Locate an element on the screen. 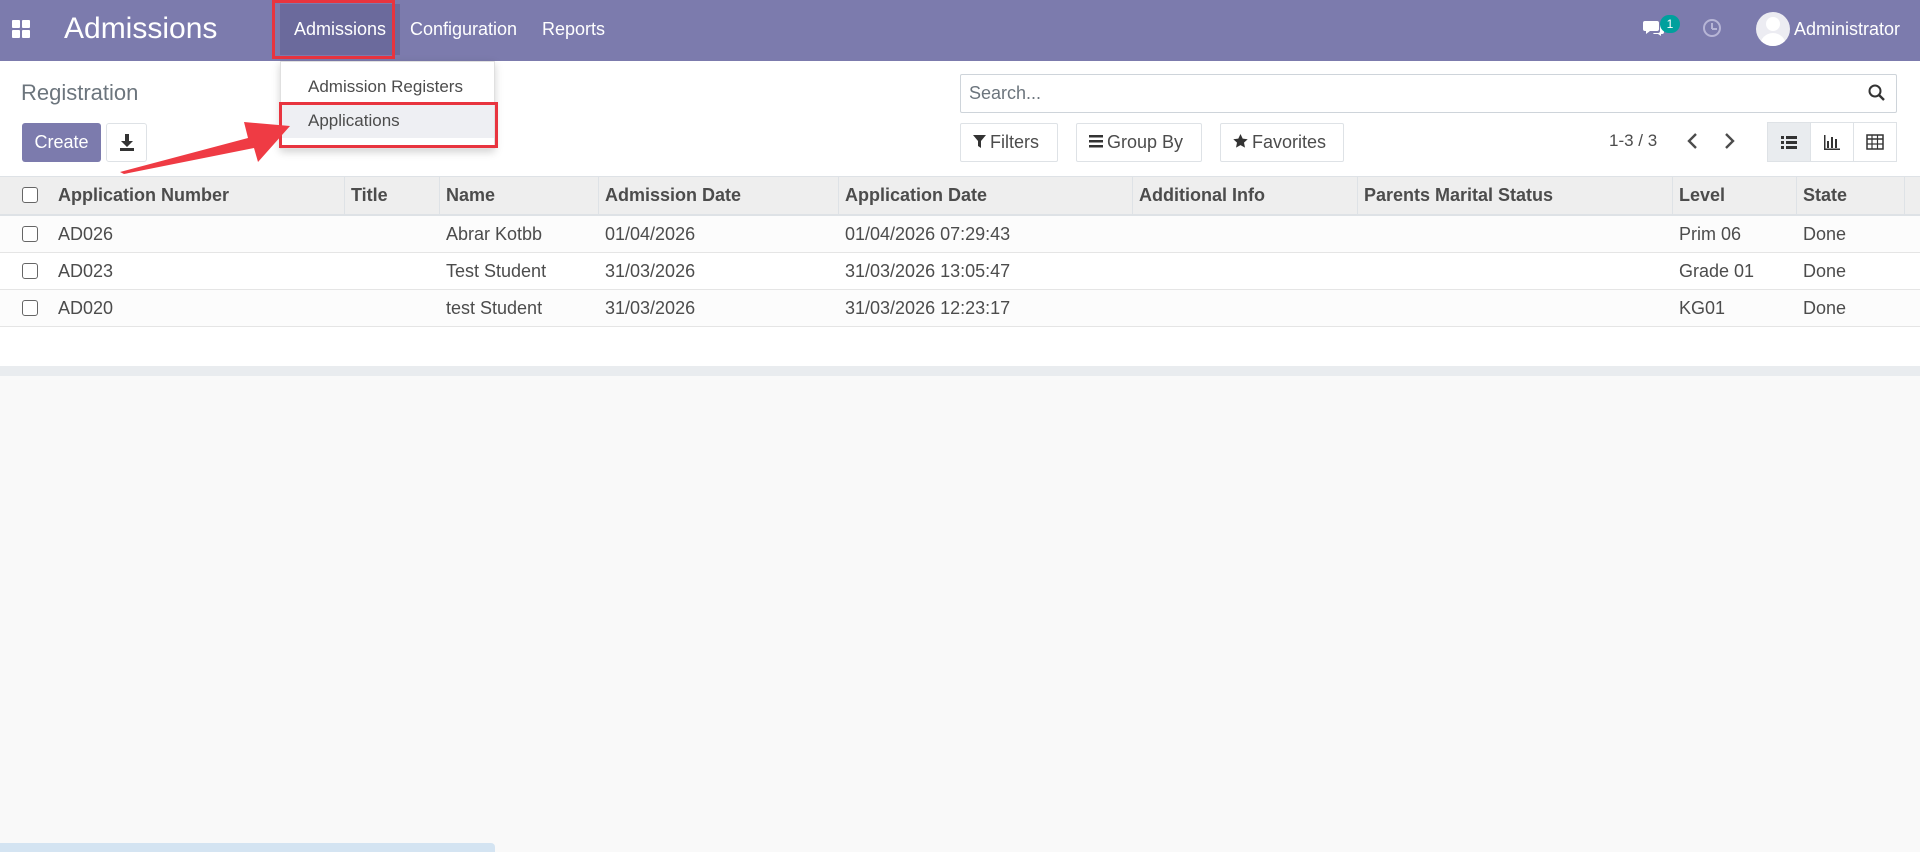 The width and height of the screenshot is (1920, 852). column-title: Title is located at coordinates (392, 195).